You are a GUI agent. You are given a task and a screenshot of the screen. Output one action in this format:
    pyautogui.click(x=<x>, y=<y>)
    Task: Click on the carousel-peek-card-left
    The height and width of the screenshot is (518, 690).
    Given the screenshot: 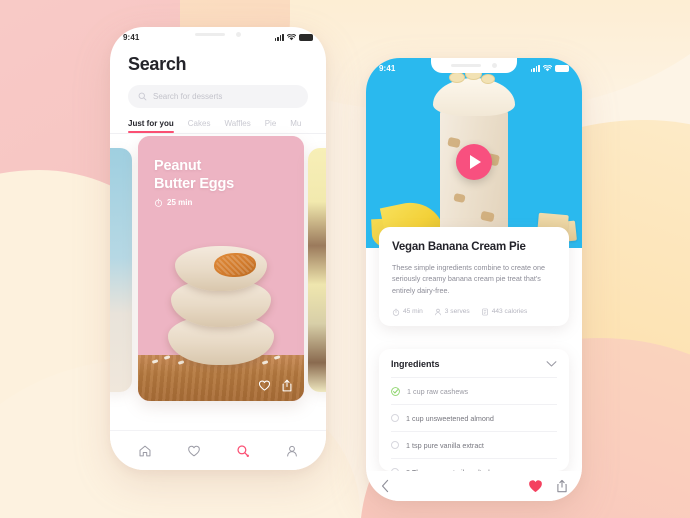 What is the action you would take?
    pyautogui.click(x=121, y=270)
    